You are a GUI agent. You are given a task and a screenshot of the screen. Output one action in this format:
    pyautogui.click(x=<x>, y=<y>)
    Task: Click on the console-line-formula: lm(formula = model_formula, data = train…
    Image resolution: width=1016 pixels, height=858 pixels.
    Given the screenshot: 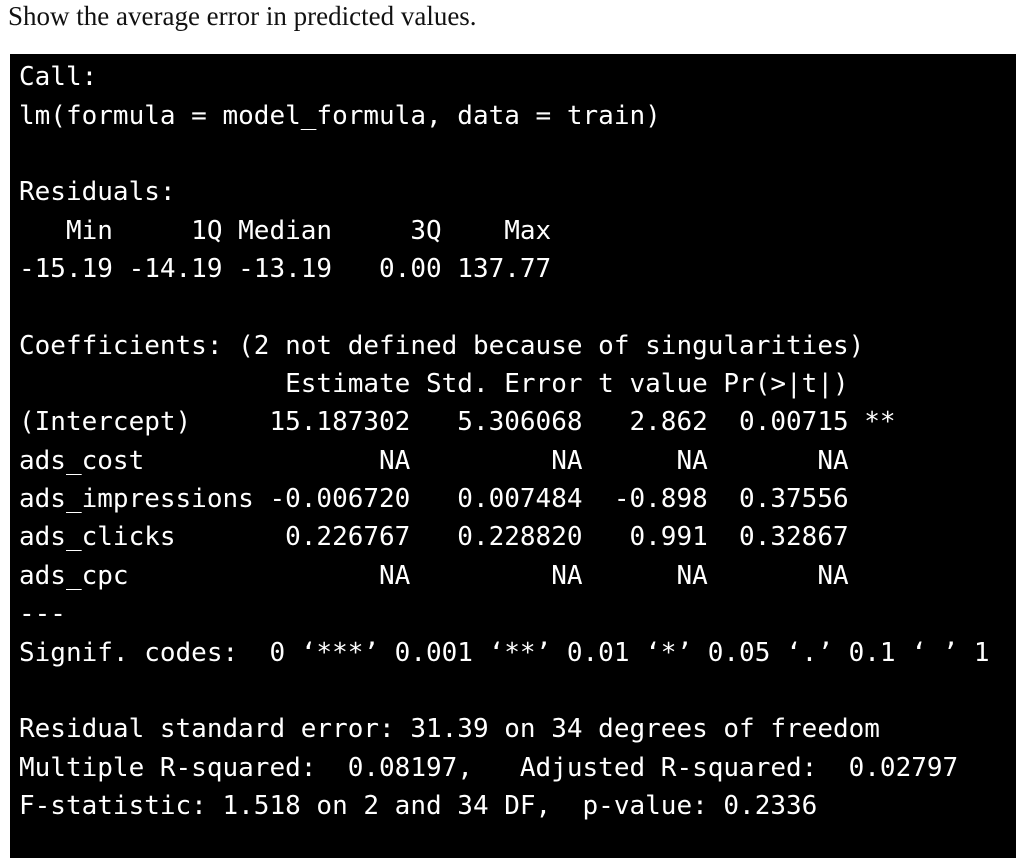 What is the action you would take?
    pyautogui.click(x=340, y=116)
    